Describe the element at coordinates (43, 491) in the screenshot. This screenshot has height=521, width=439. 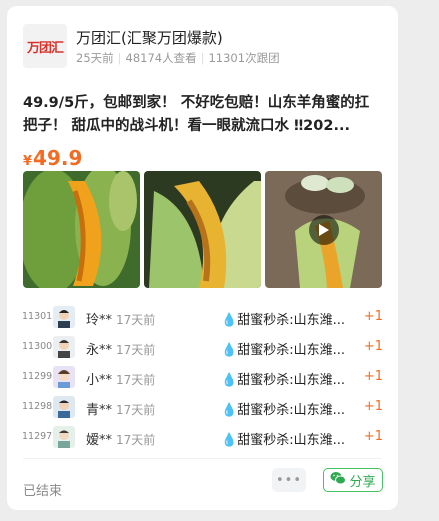
I see `status-label: 已结束` at that location.